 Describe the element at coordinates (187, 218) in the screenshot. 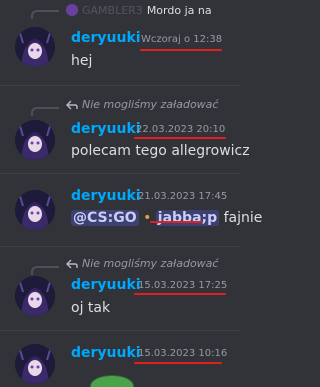

I see `emoji-label: jabba;p` at that location.